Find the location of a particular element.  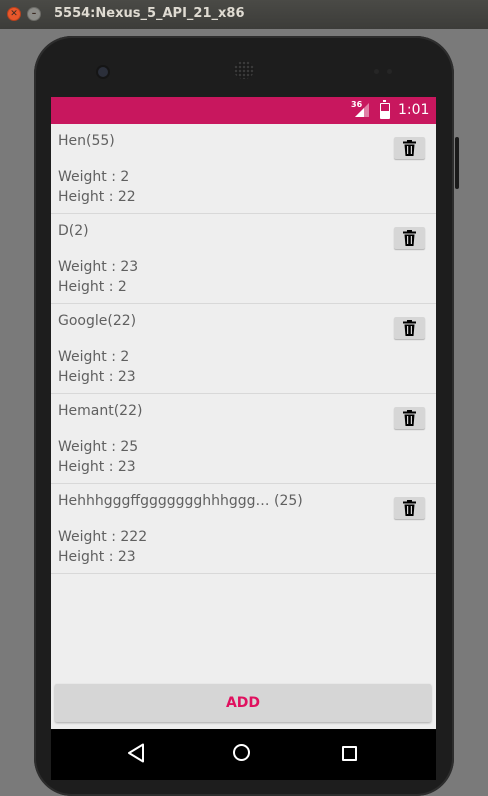

window-close-button: ✕ is located at coordinates (14, 14).